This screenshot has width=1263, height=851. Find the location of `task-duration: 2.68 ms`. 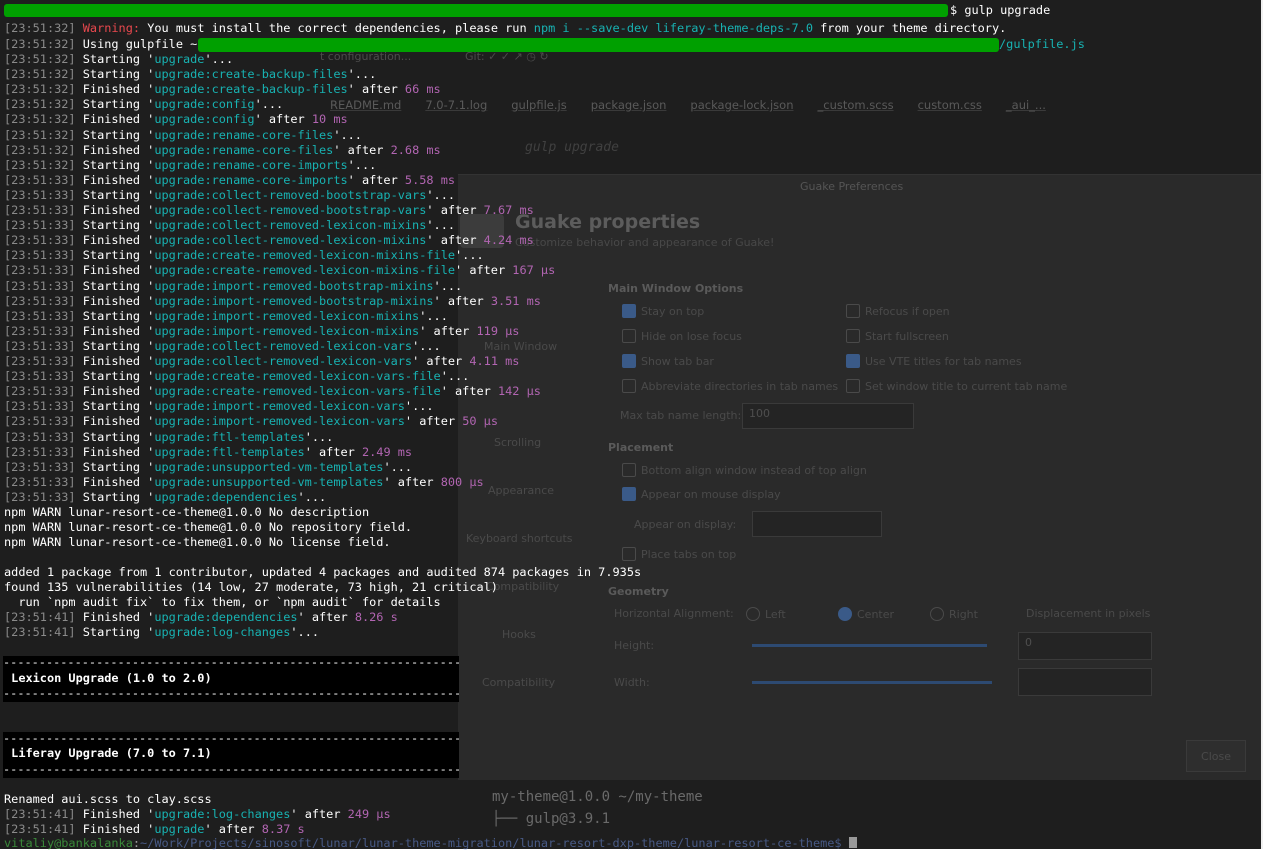

task-duration: 2.68 ms is located at coordinates (415, 149).